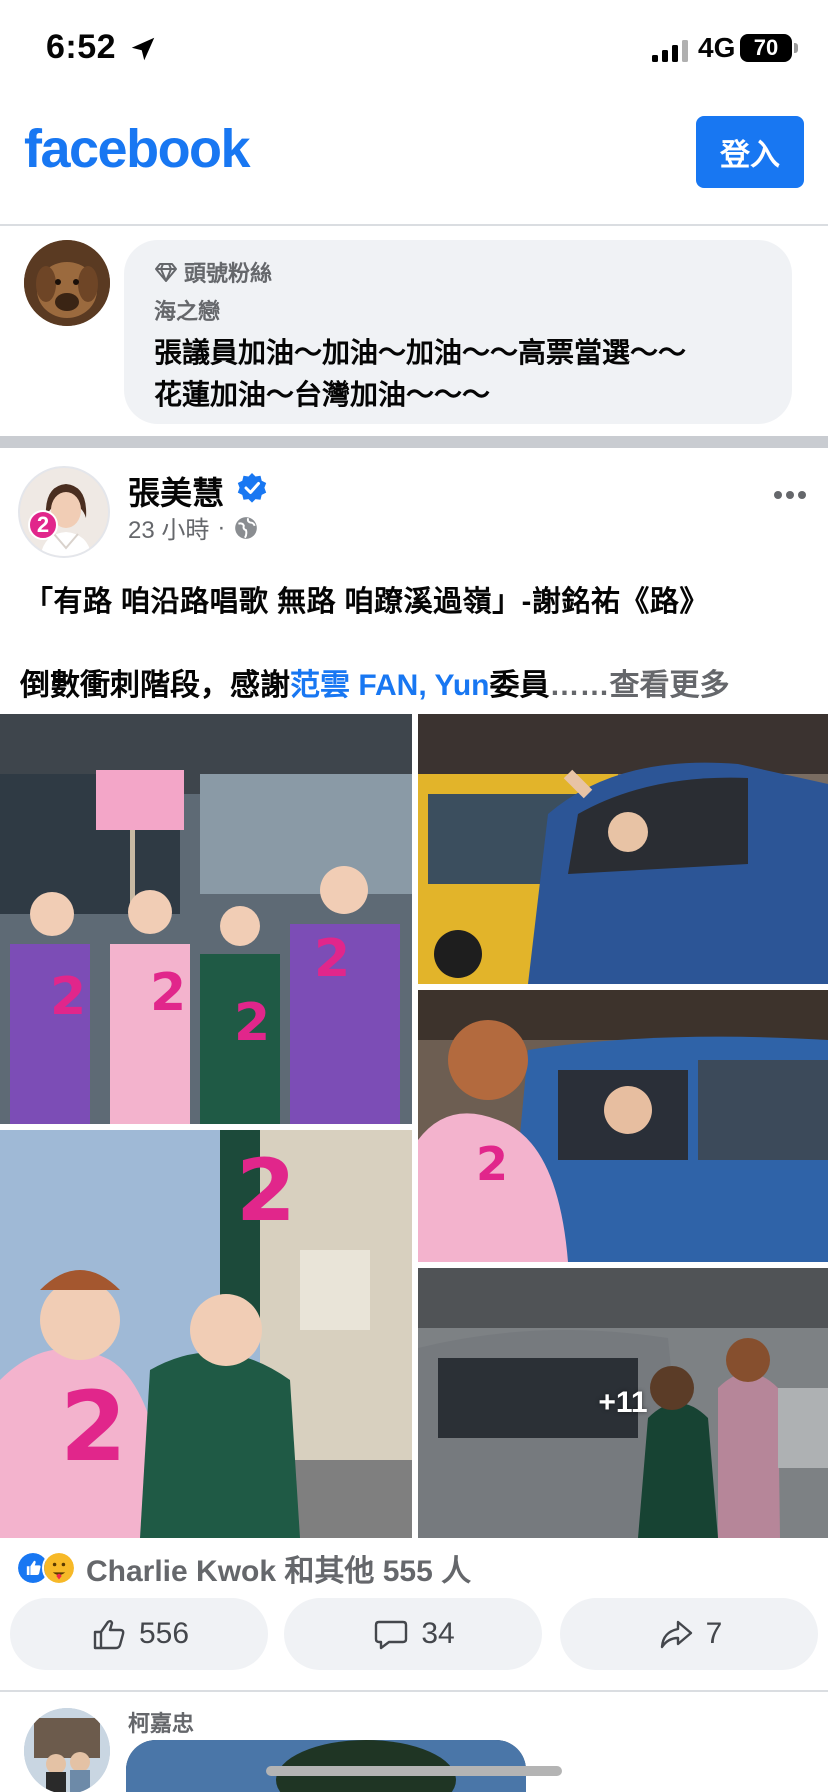 Image resolution: width=828 pixels, height=1792 pixels. I want to click on comment-text-line-2: 花蓮加油～台灣加油～～～, so click(322, 394).